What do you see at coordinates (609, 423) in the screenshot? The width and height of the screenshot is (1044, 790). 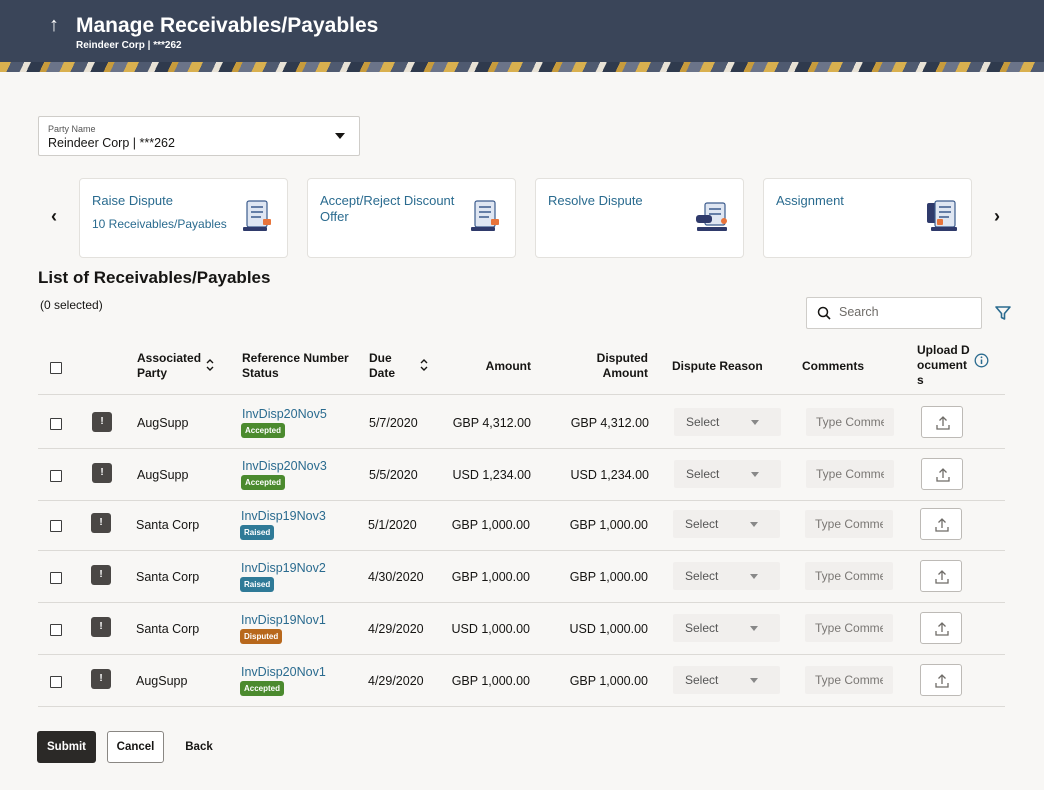 I see `disputed-amount: GBP 4,312.00` at bounding box center [609, 423].